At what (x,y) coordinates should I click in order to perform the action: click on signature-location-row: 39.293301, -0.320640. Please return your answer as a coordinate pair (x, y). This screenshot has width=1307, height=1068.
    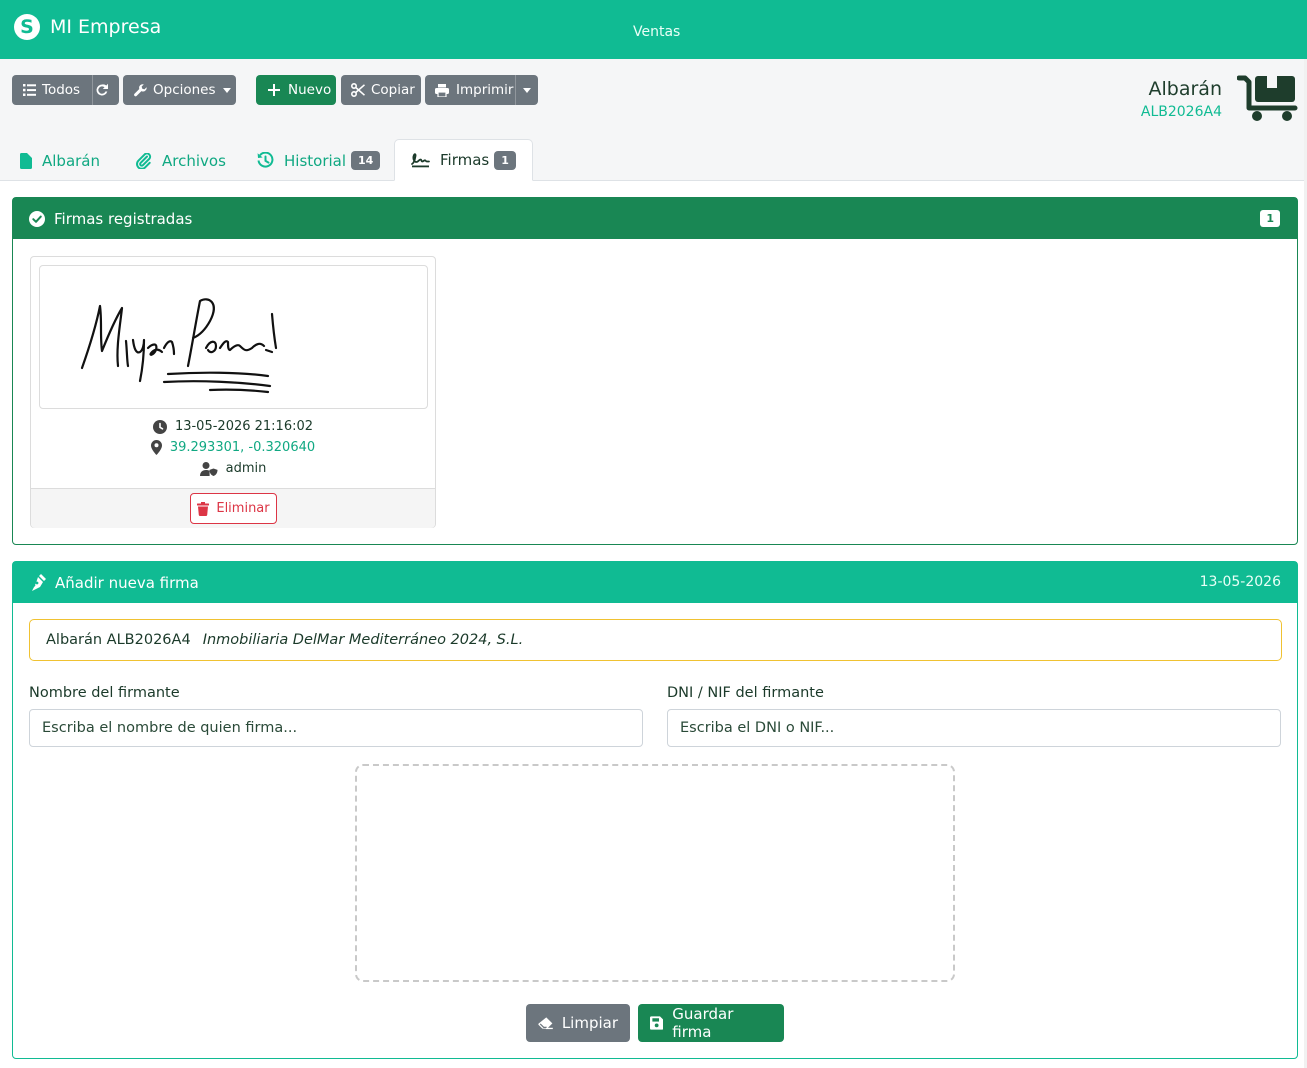
    Looking at the image, I should click on (233, 447).